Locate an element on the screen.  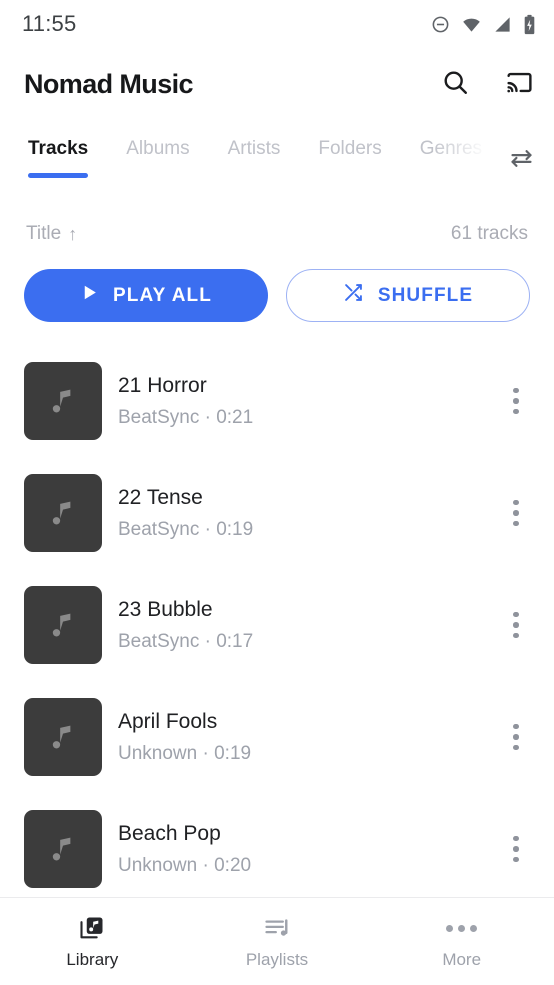
table-row: April Fools Unknown · 0:19 is located at coordinates (277, 737).